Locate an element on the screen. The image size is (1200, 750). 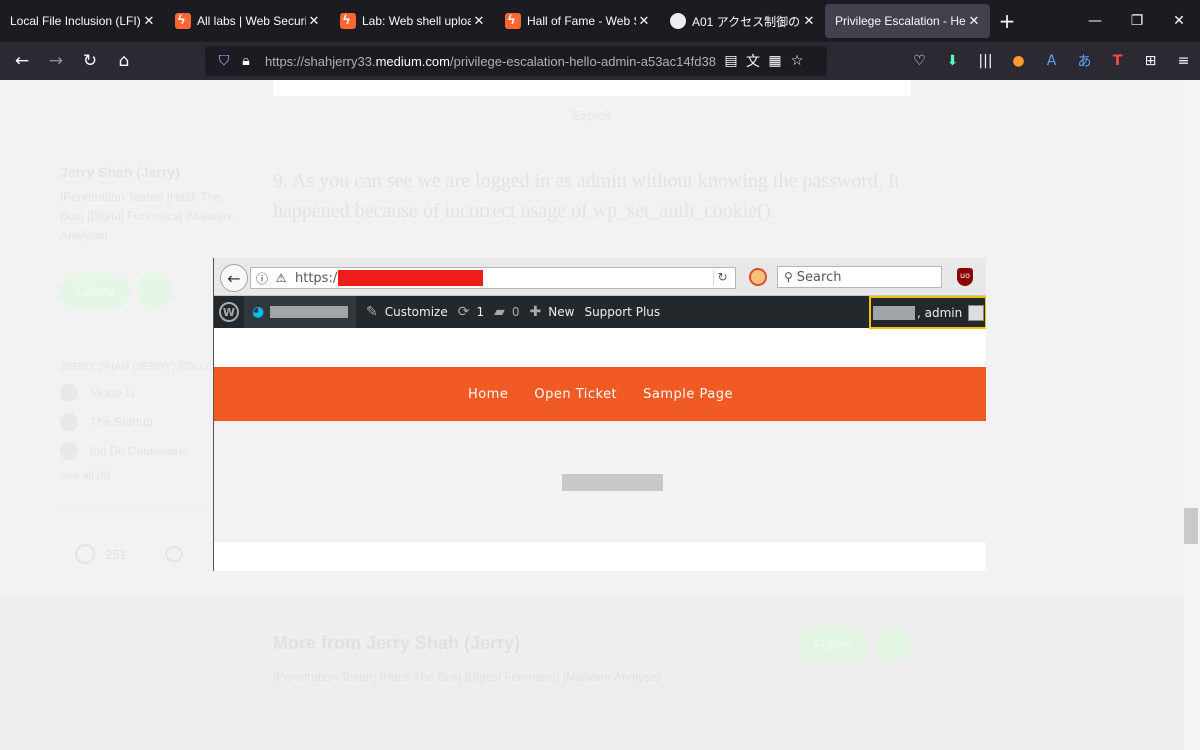
wp-customize: ✎ Customize is located at coordinates (407, 312).